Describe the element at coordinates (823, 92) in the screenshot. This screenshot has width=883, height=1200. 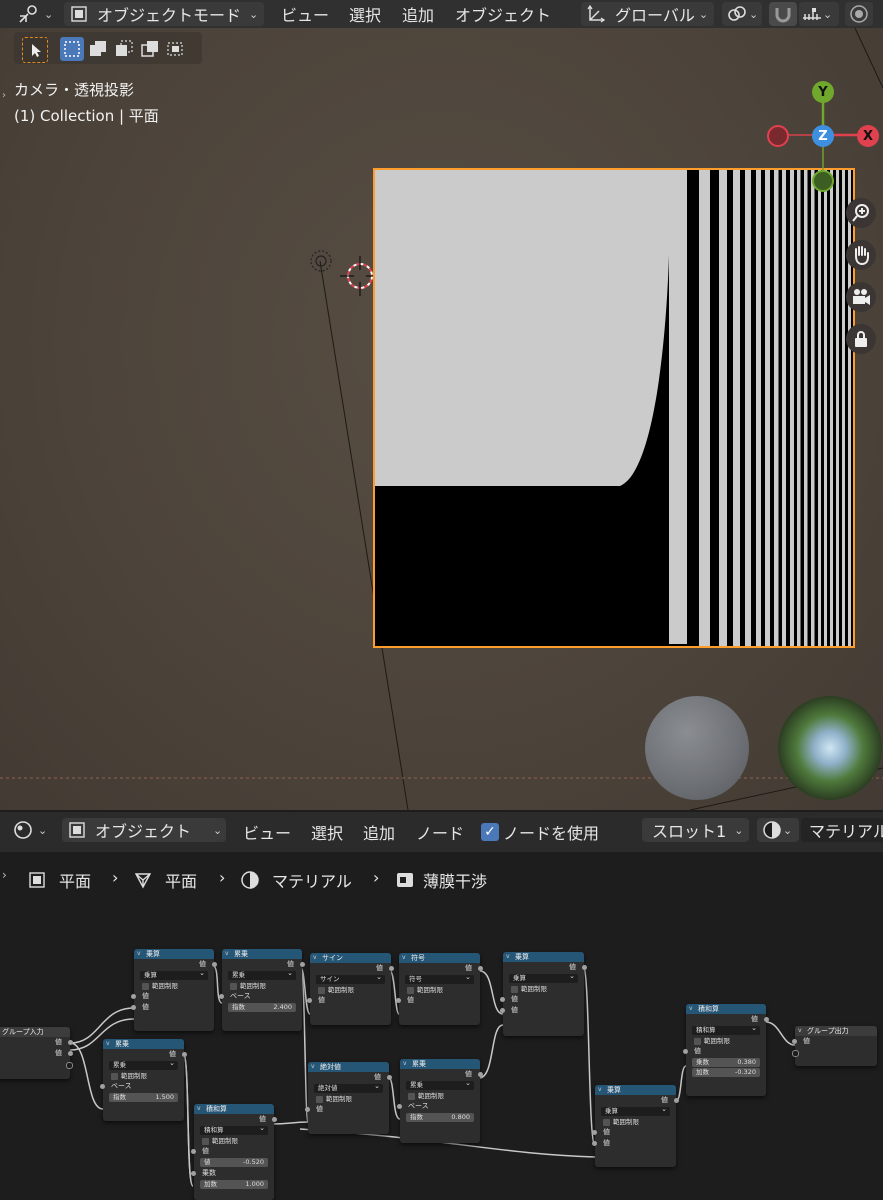
I see `gizmo-y-axis: Y` at that location.